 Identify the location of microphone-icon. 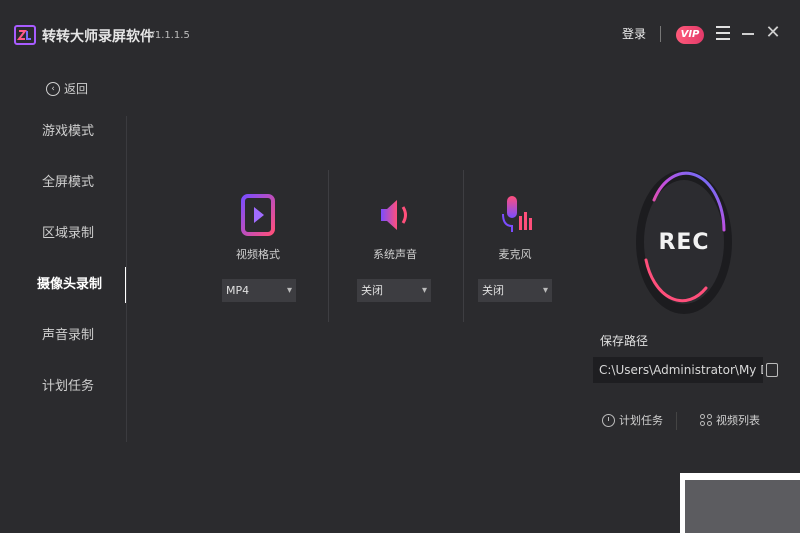
(517, 214).